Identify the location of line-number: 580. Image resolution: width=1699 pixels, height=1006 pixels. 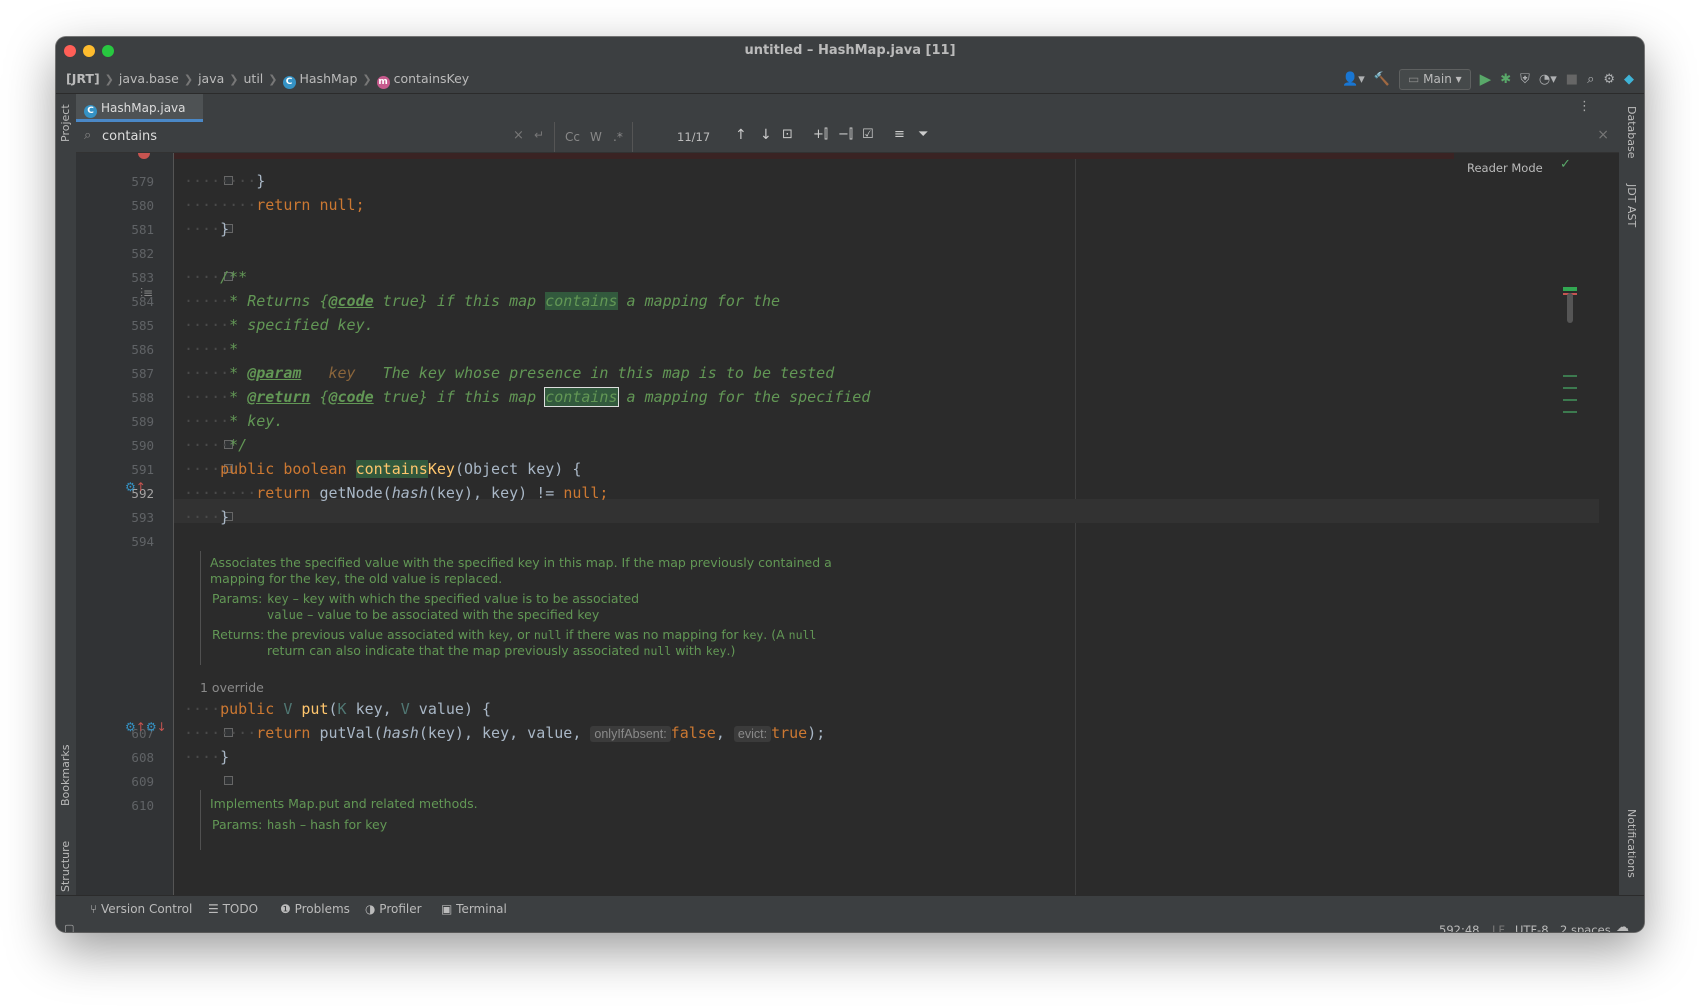
(142, 205).